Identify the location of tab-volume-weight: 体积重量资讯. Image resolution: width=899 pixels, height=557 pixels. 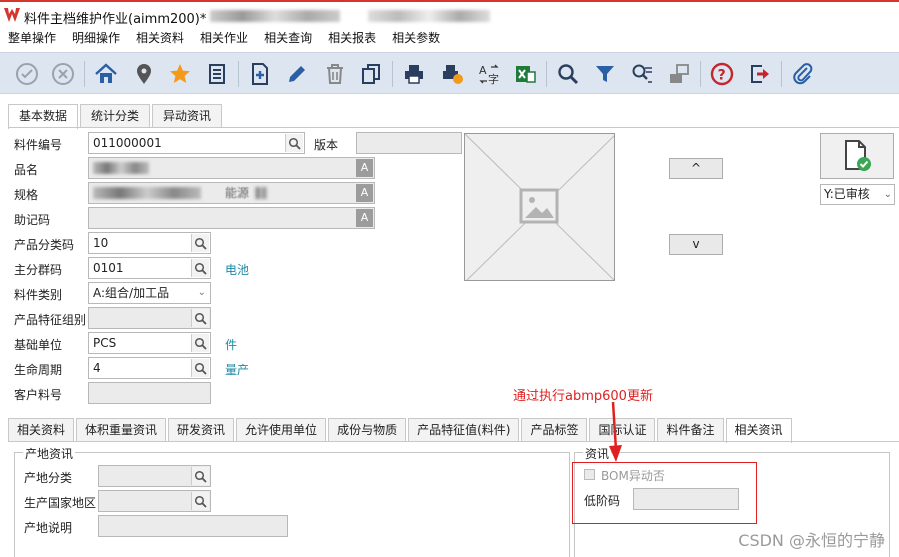
(121, 430).